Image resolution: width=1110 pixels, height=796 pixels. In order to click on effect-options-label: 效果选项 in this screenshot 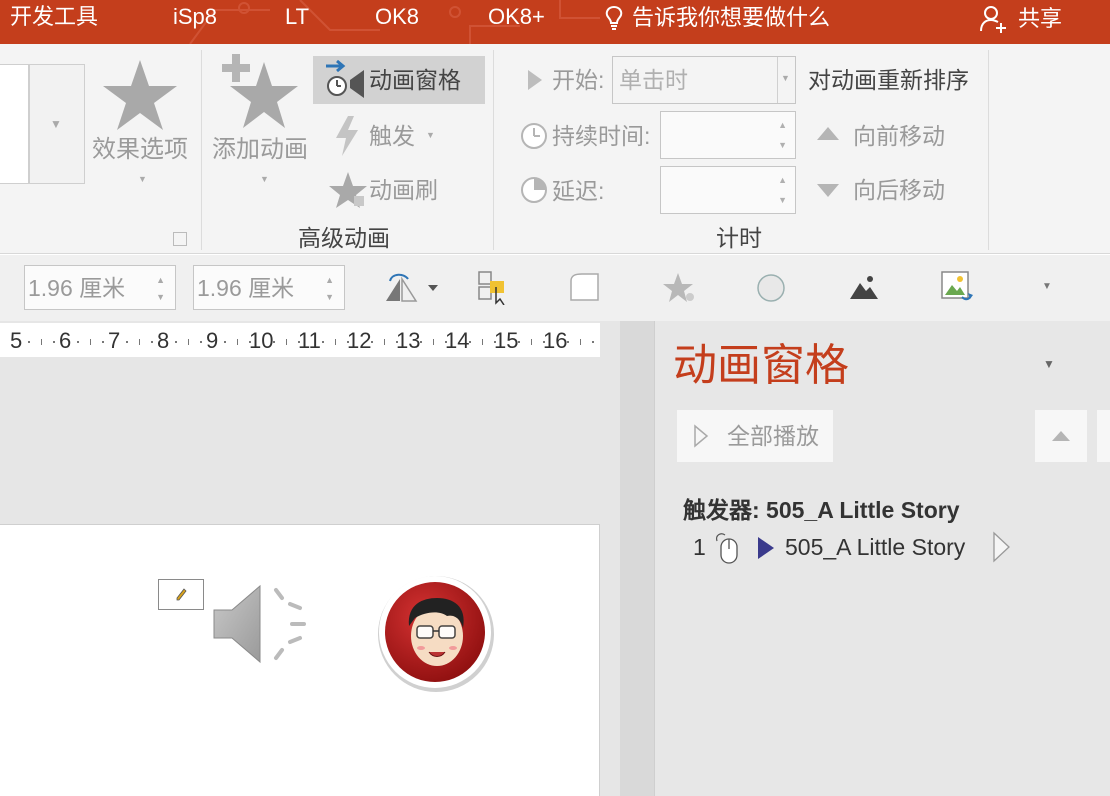, I will do `click(140, 149)`.